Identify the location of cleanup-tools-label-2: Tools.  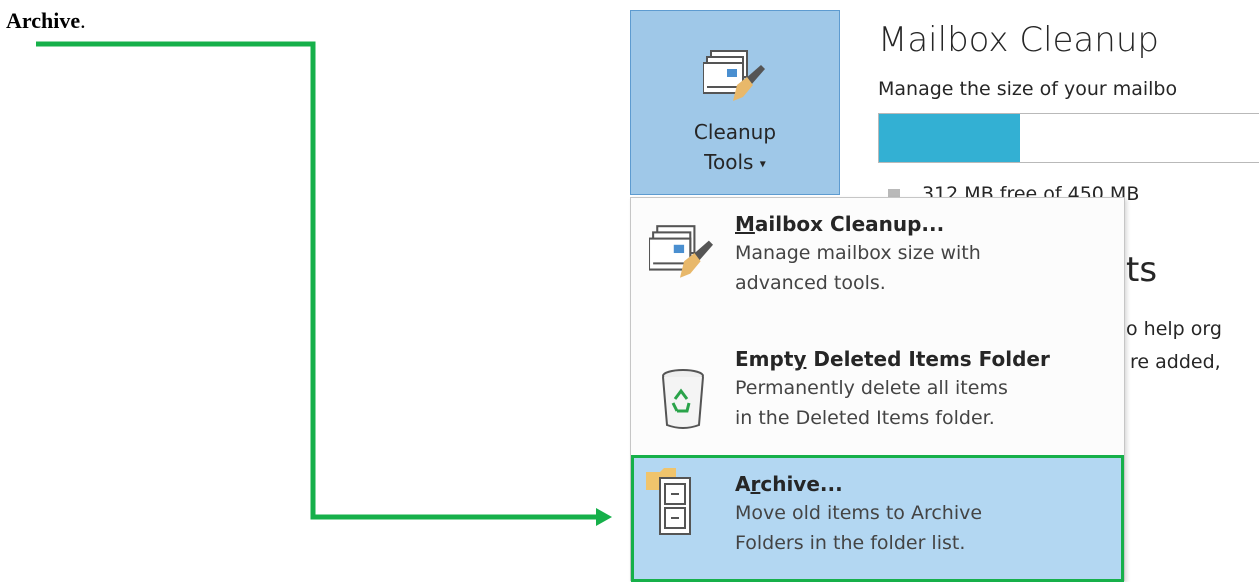
(729, 162).